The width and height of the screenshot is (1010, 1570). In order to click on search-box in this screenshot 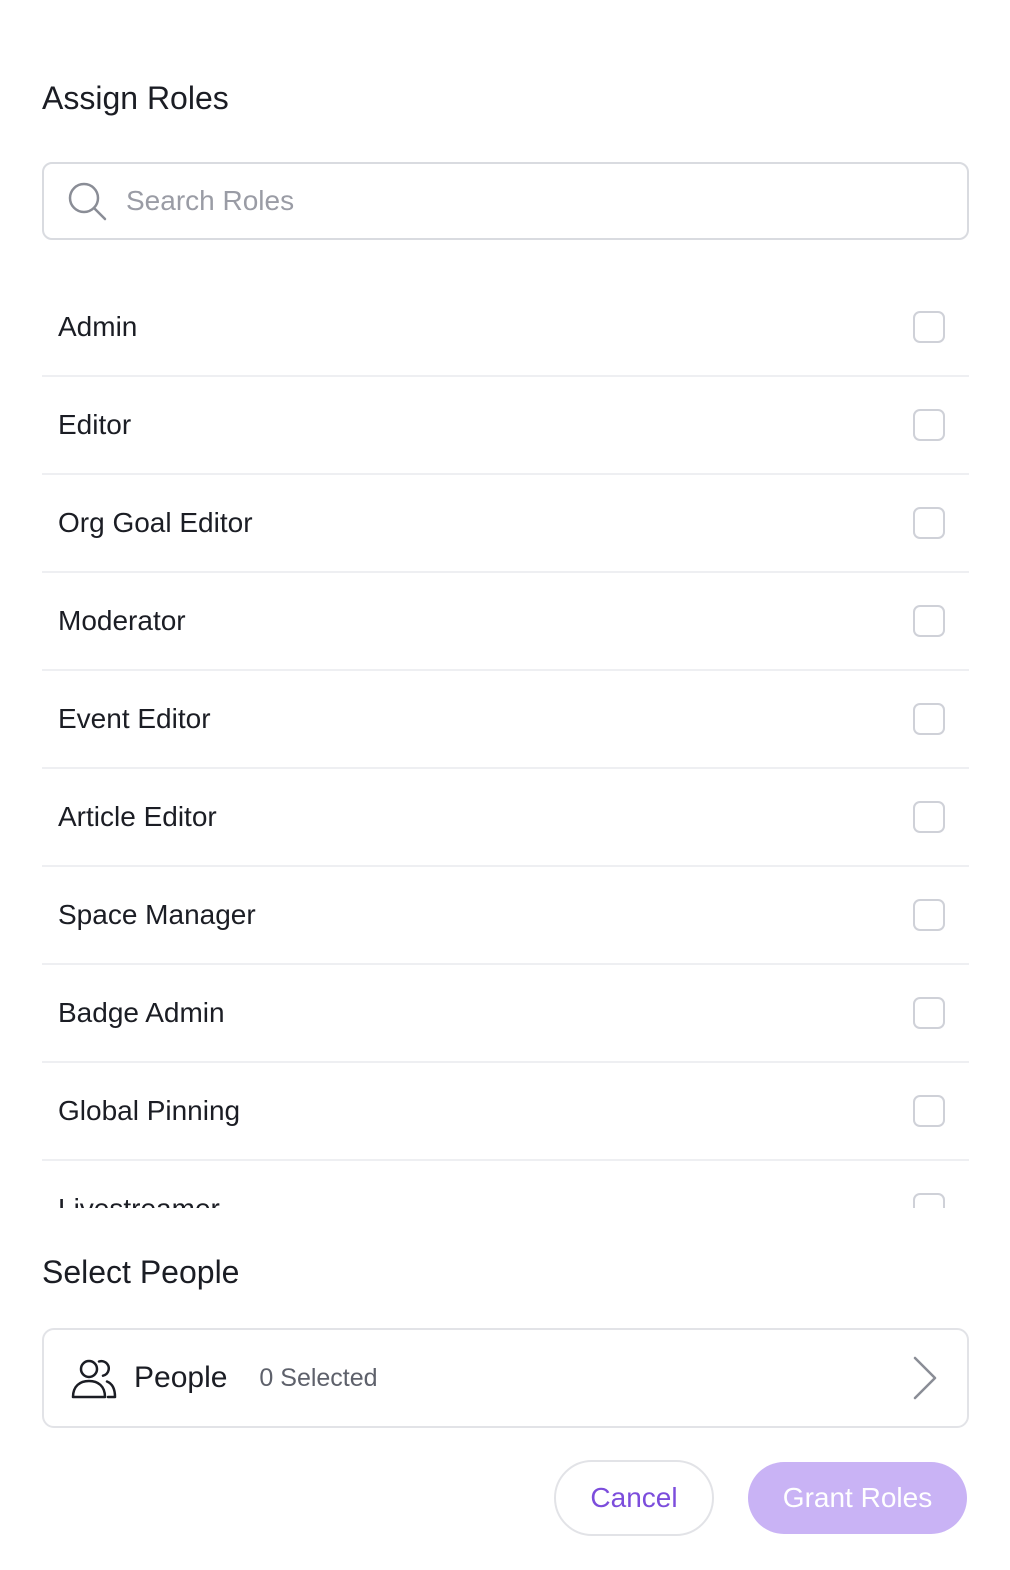, I will do `click(505, 201)`.